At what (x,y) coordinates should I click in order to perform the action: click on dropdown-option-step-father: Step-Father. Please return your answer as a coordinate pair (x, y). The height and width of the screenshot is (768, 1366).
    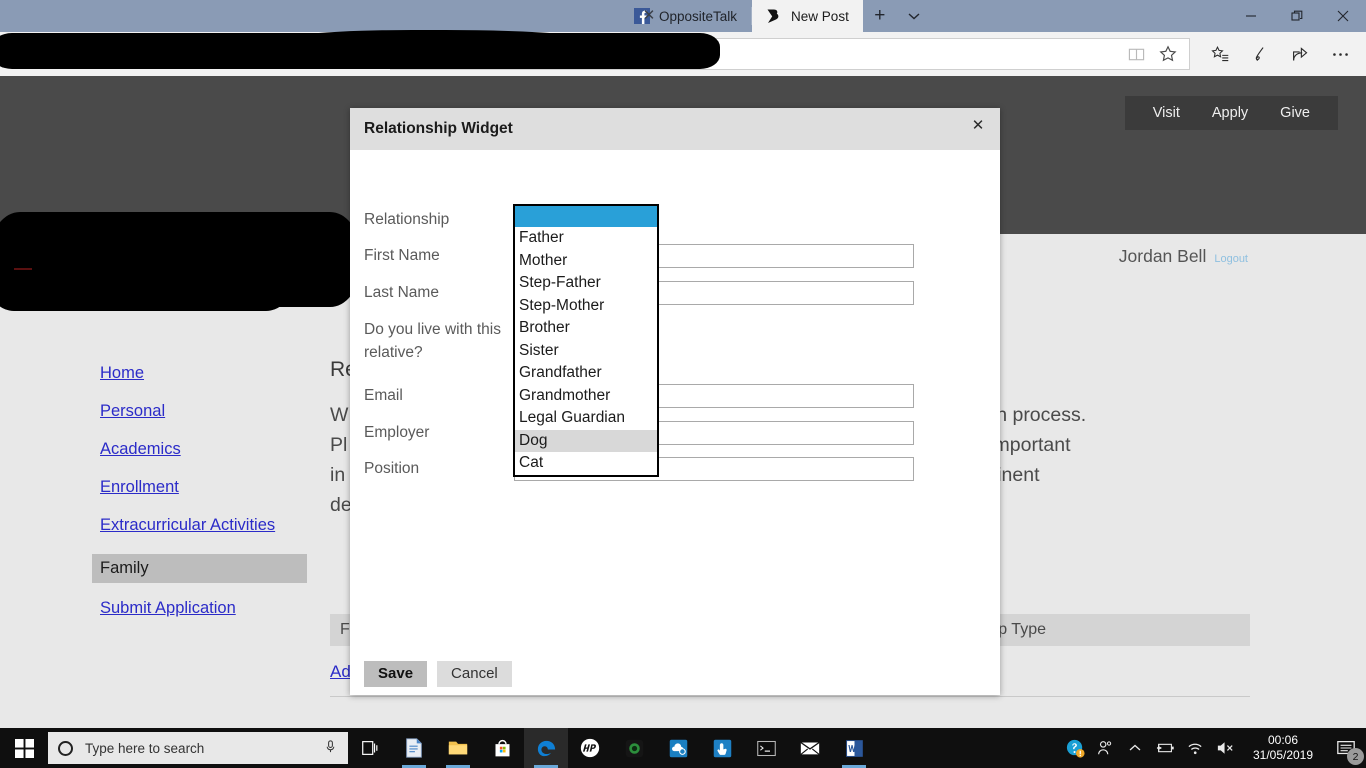
    Looking at the image, I should click on (586, 283).